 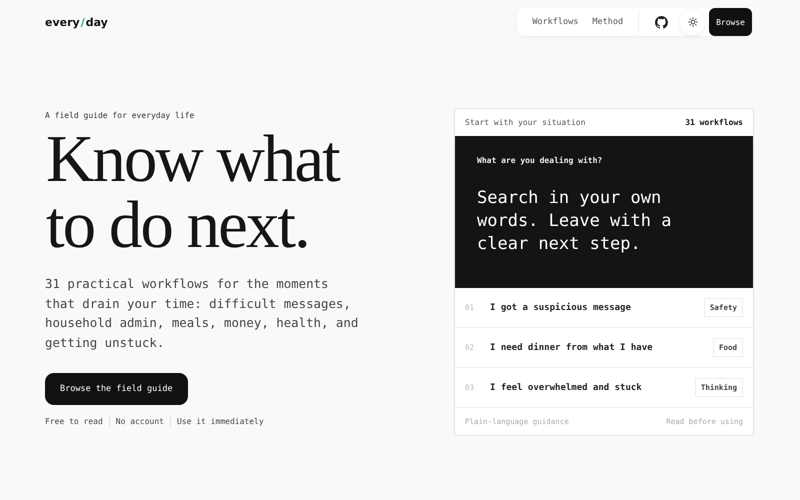 I want to click on row-text: I got a suspicious message, so click(x=561, y=307).